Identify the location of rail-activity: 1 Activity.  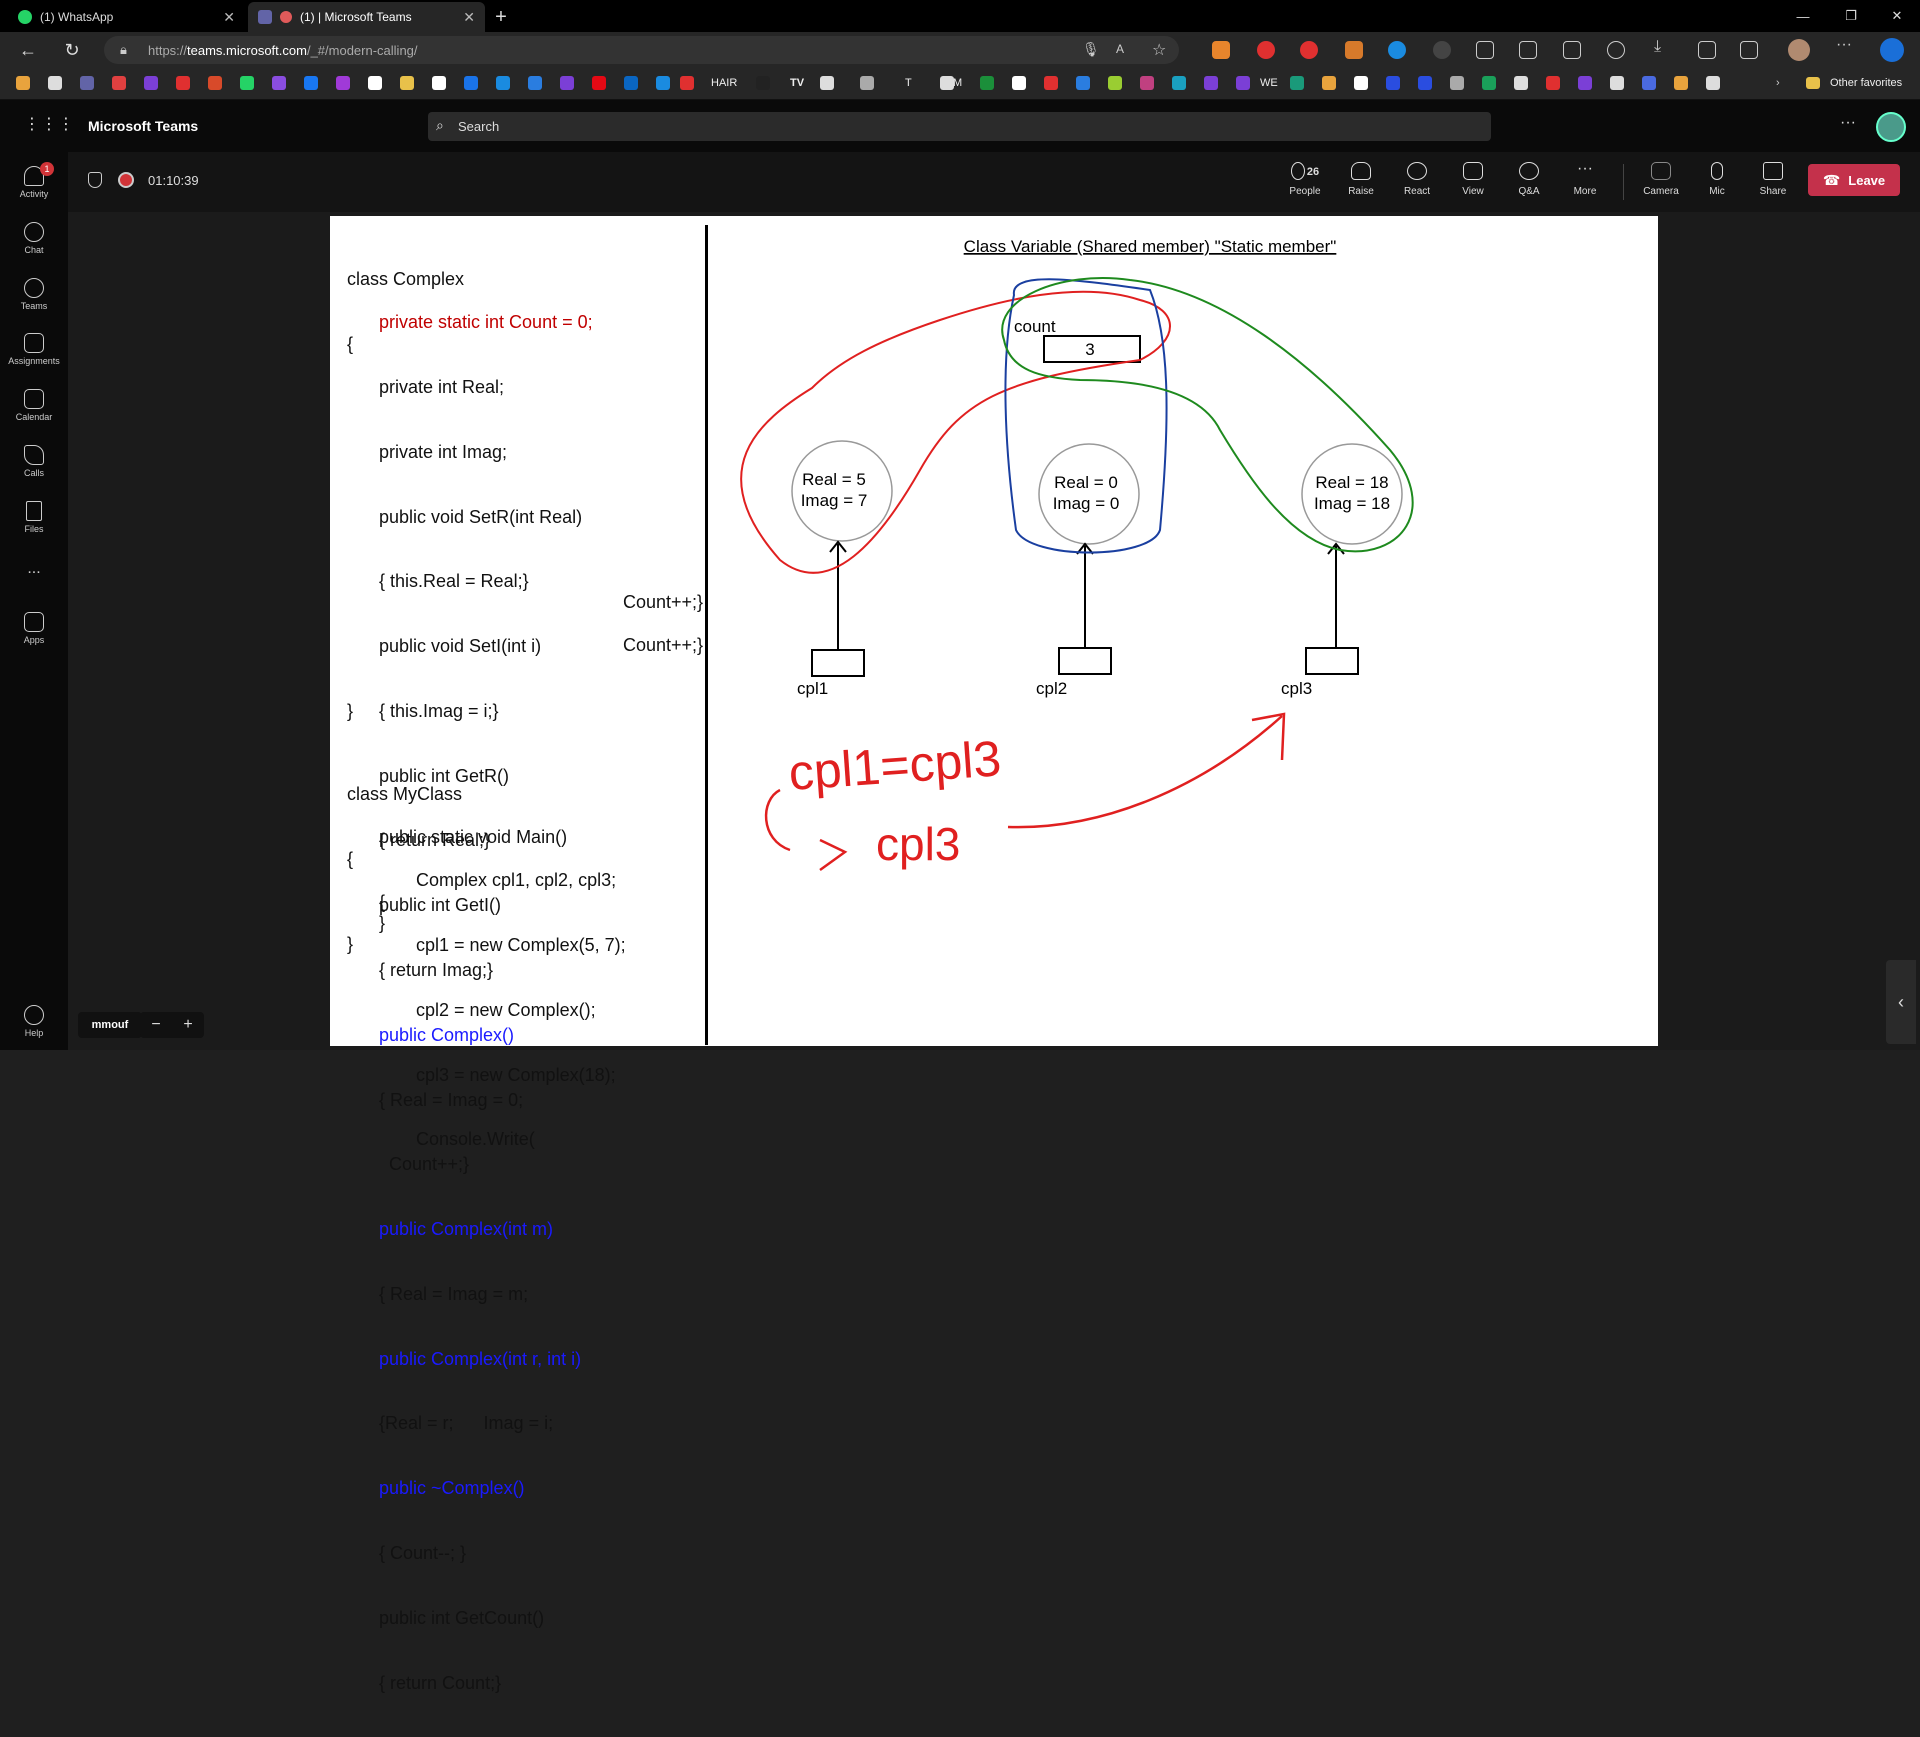
(34, 180).